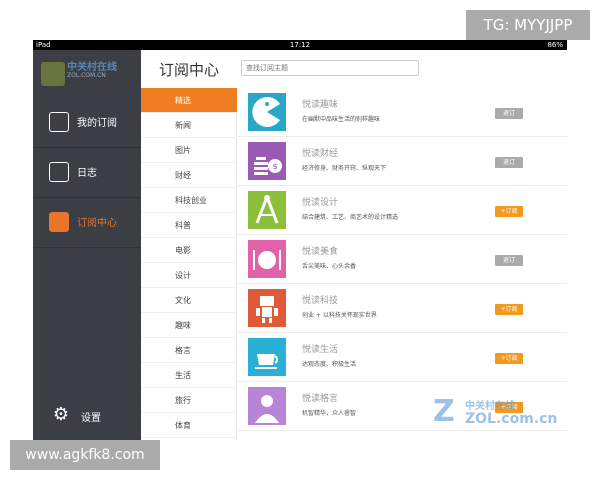 The width and height of the screenshot is (600, 480). Describe the element at coordinates (339, 315) in the screenshot. I see `feed-desc: 创业 + 以科技关怀现实世界` at that location.